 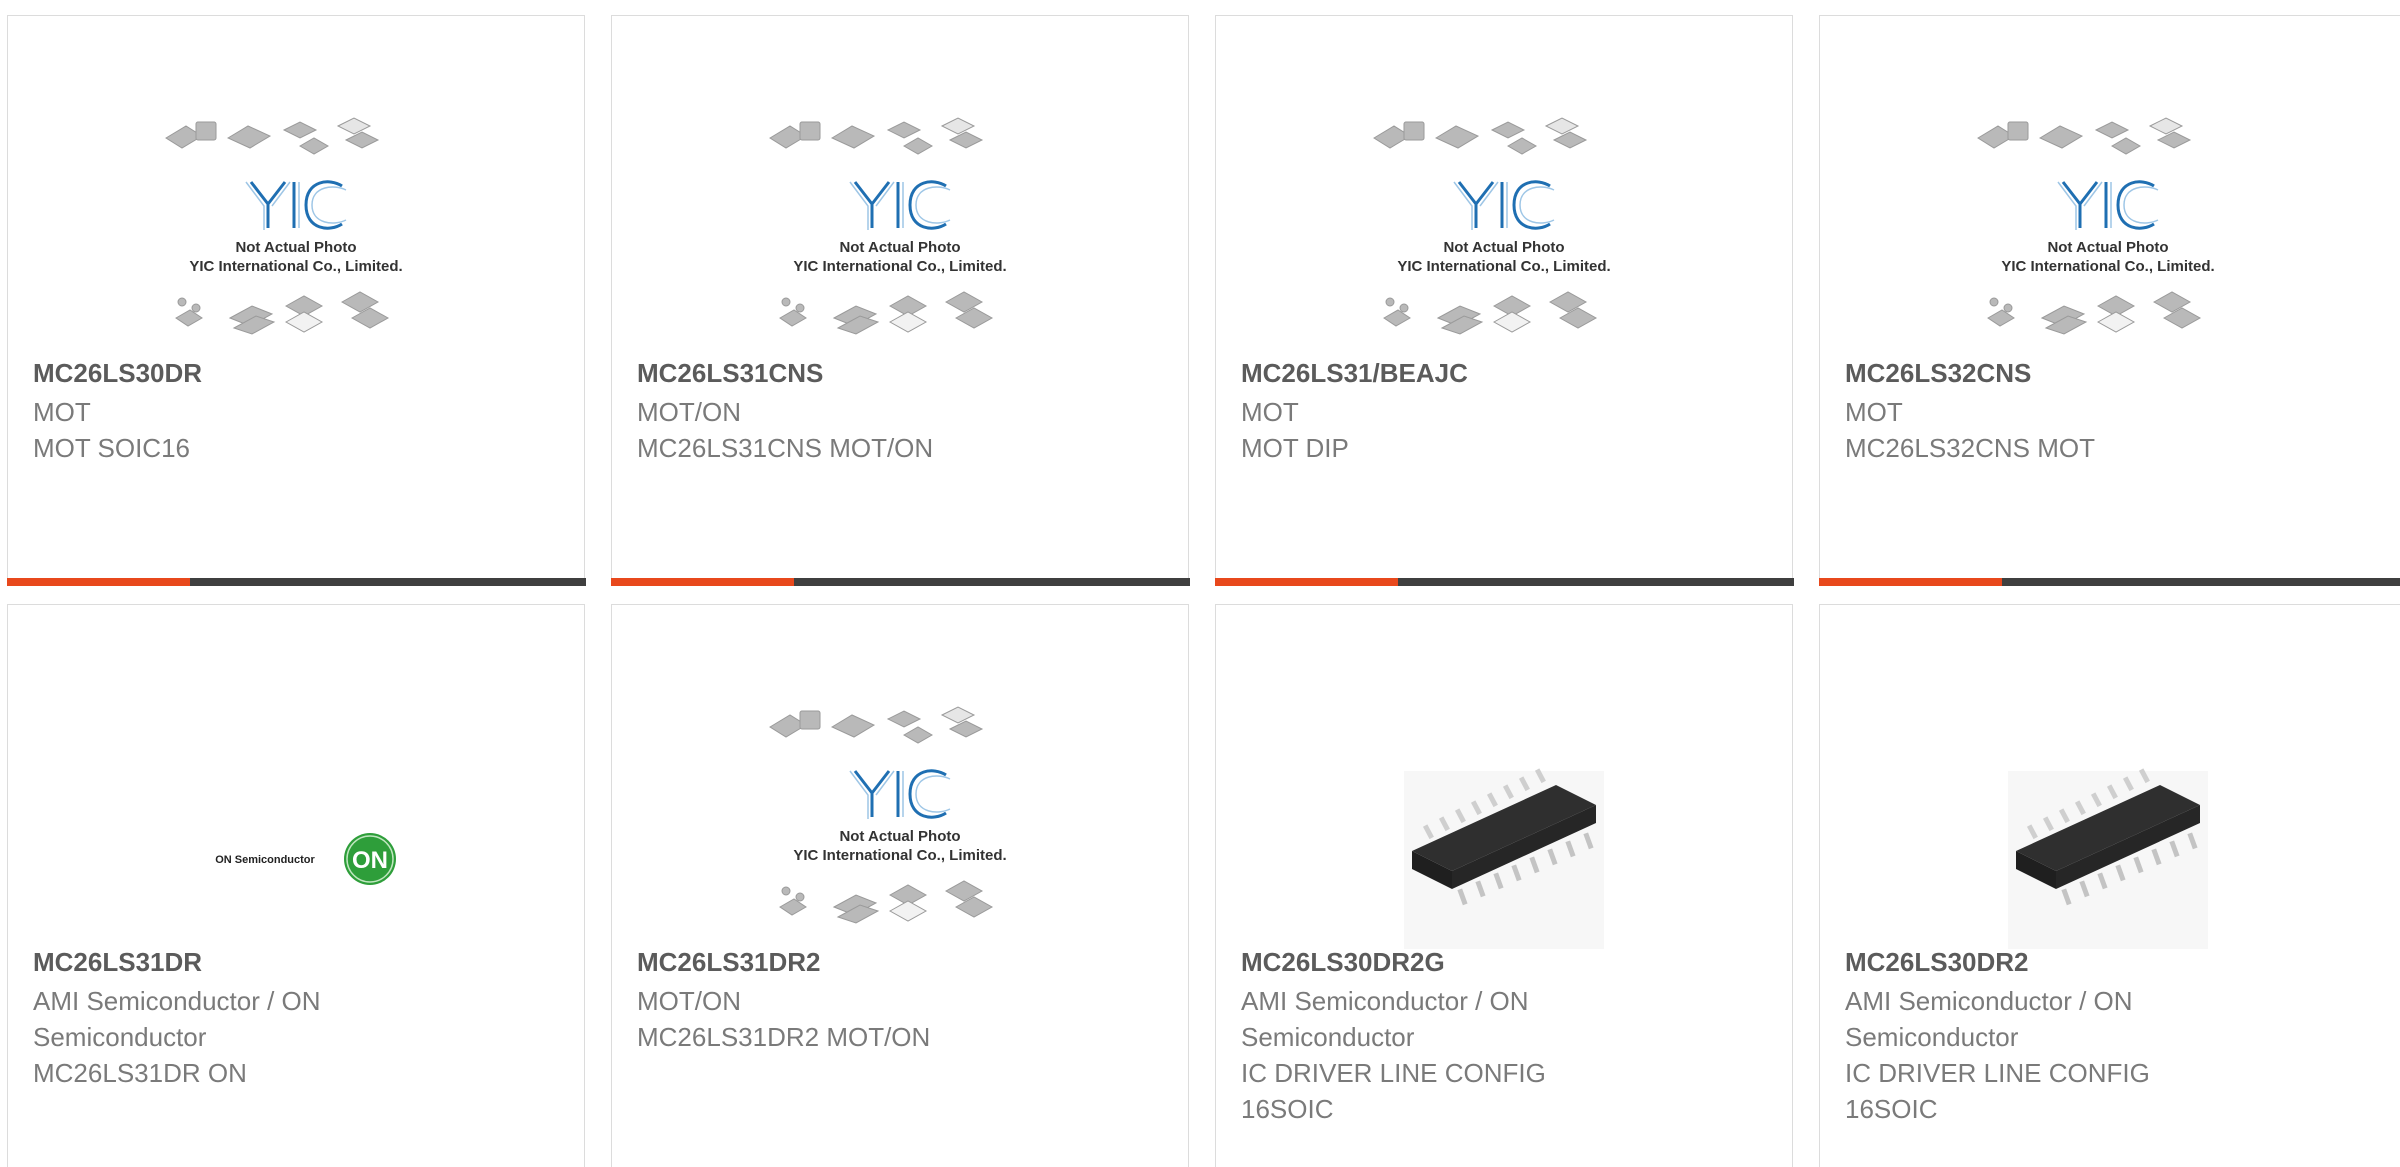 I want to click on description: MOT DIP, so click(x=1295, y=448).